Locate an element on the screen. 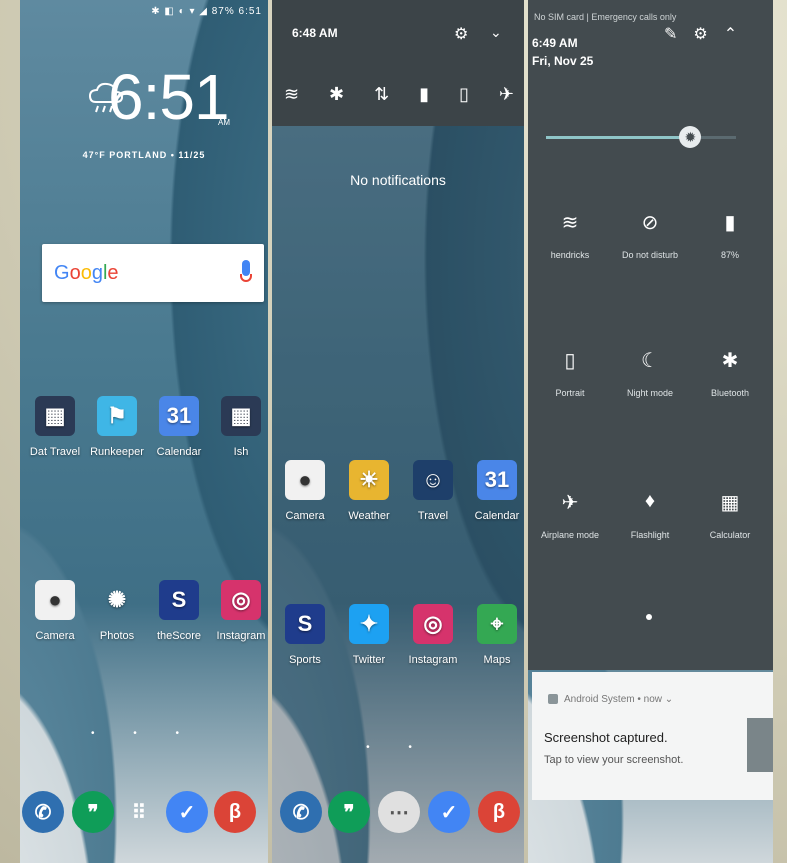 The image size is (787, 863). screenshot-thumbnail is located at coordinates (760, 745).